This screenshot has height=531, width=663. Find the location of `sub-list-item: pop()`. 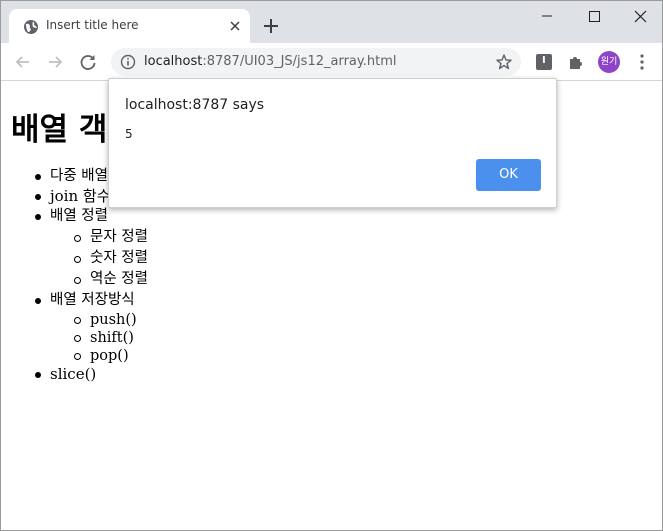

sub-list-item: pop() is located at coordinates (74, 356).